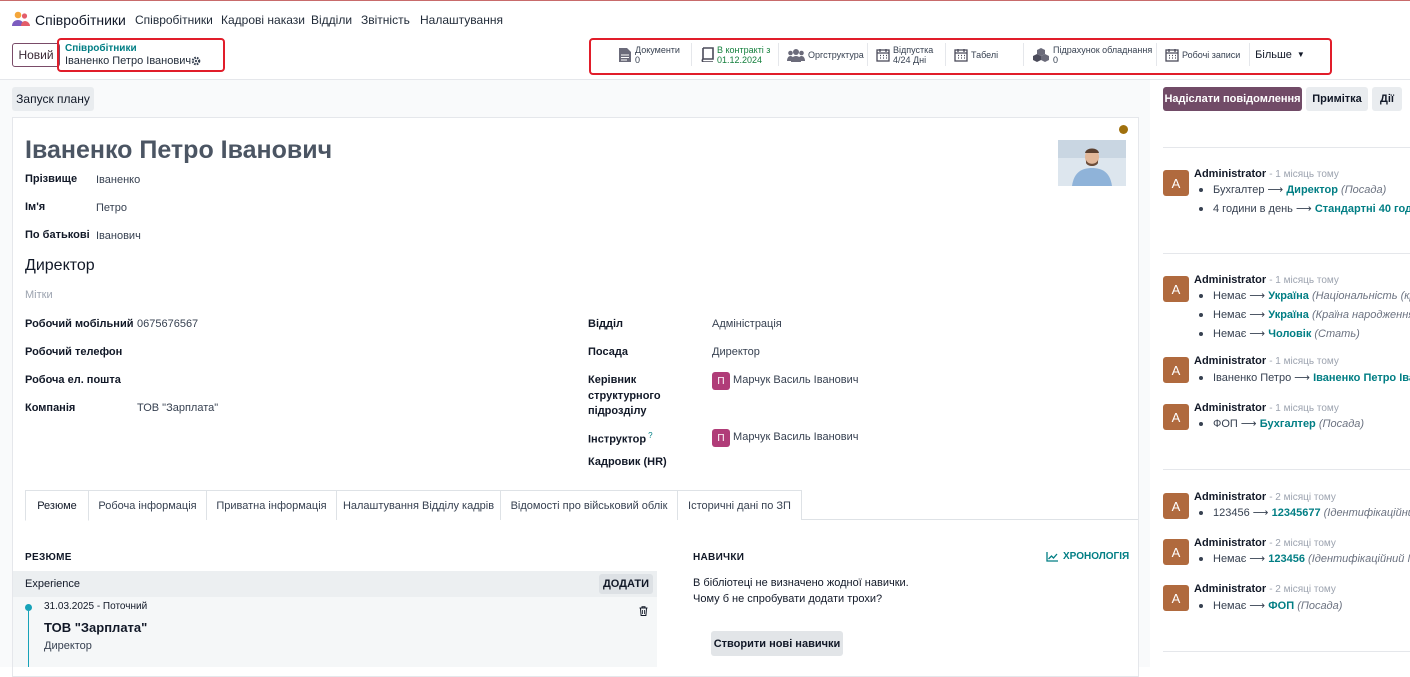 The height and width of the screenshot is (677, 1410). Describe the element at coordinates (39, 295) in the screenshot. I see `tags-field: Мітки` at that location.